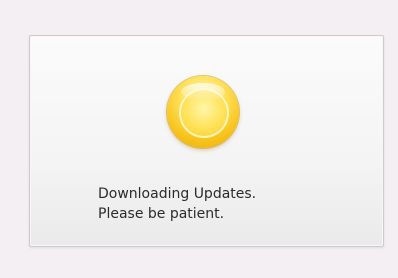  I want to click on status-message-line-1: Downloading Updates., so click(177, 194).